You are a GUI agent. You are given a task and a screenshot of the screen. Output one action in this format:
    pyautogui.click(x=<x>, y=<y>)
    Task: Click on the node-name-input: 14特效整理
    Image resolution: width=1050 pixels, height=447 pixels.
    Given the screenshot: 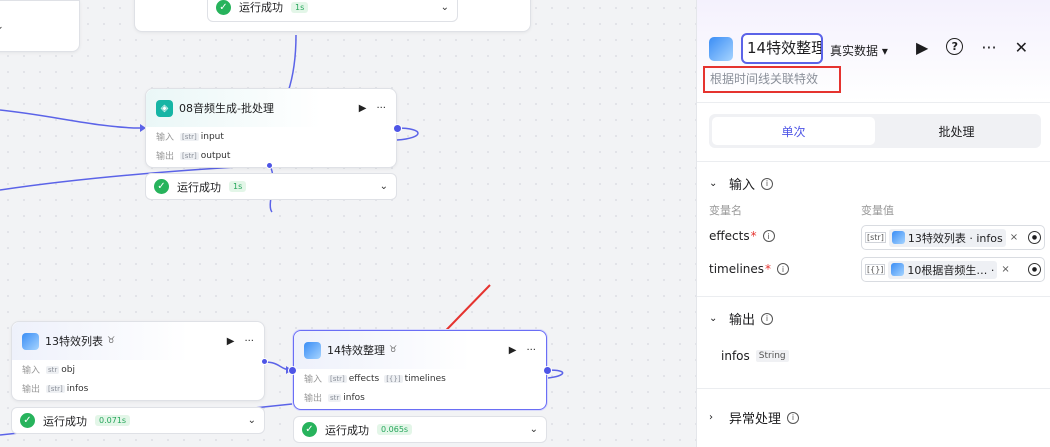 What is the action you would take?
    pyautogui.click(x=782, y=48)
    